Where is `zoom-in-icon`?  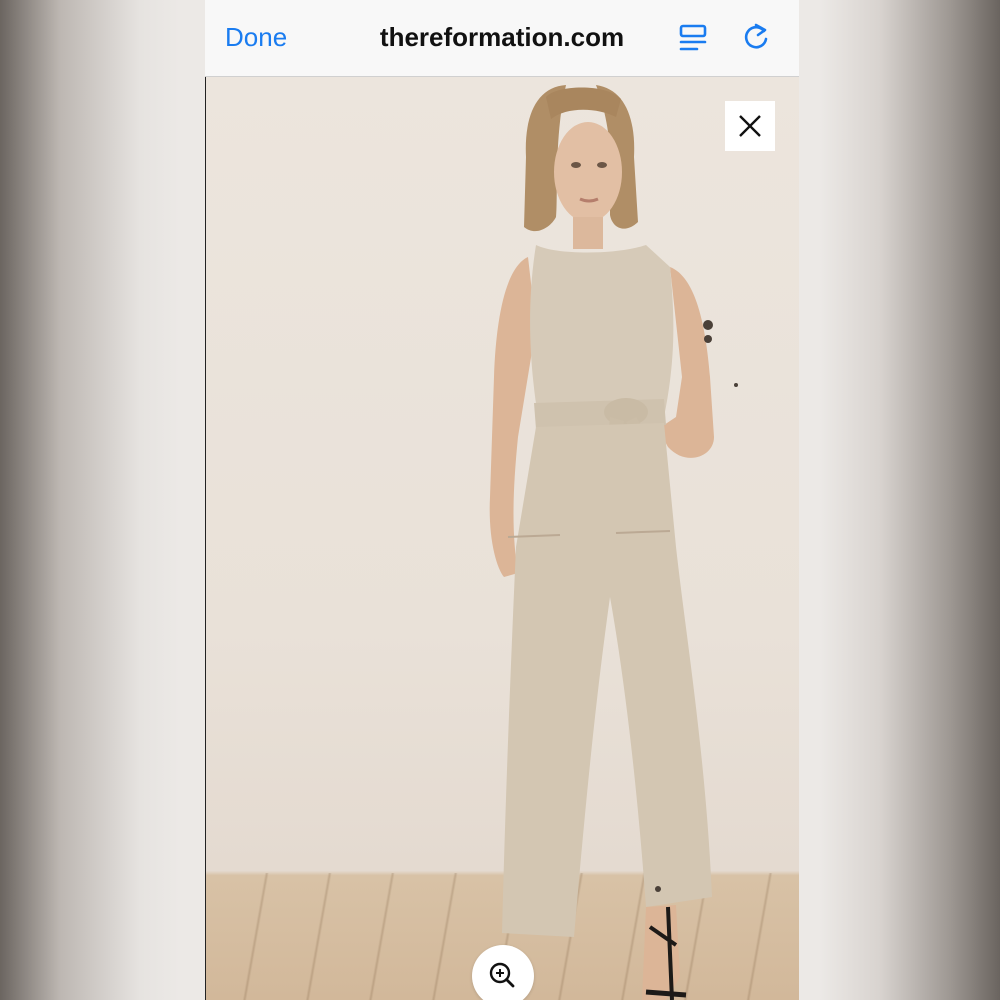 zoom-in-icon is located at coordinates (503, 972).